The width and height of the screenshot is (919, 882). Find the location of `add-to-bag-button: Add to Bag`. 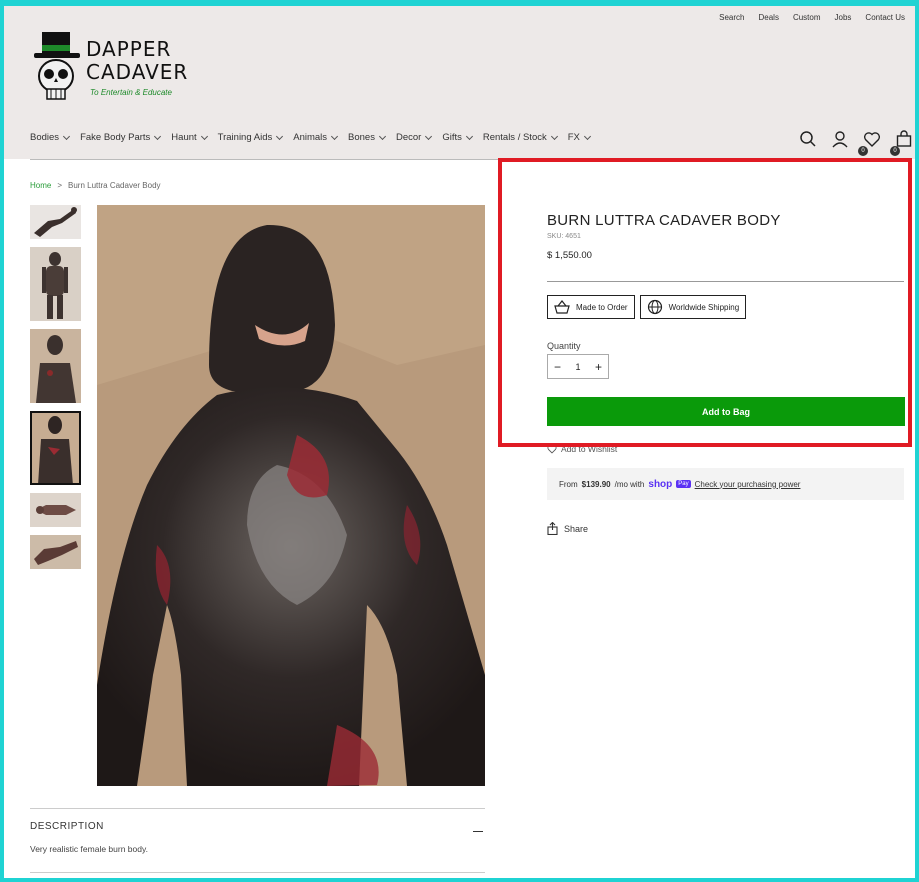

add-to-bag-button: Add to Bag is located at coordinates (726, 411).